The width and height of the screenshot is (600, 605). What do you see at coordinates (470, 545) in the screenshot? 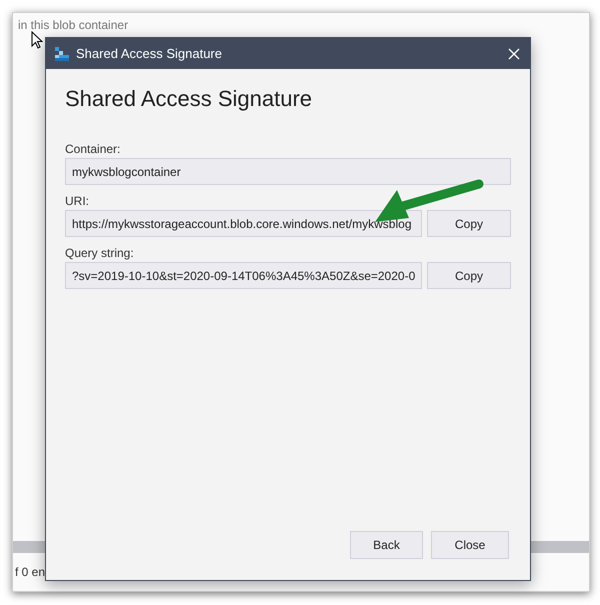
I see `close-button: Close` at bounding box center [470, 545].